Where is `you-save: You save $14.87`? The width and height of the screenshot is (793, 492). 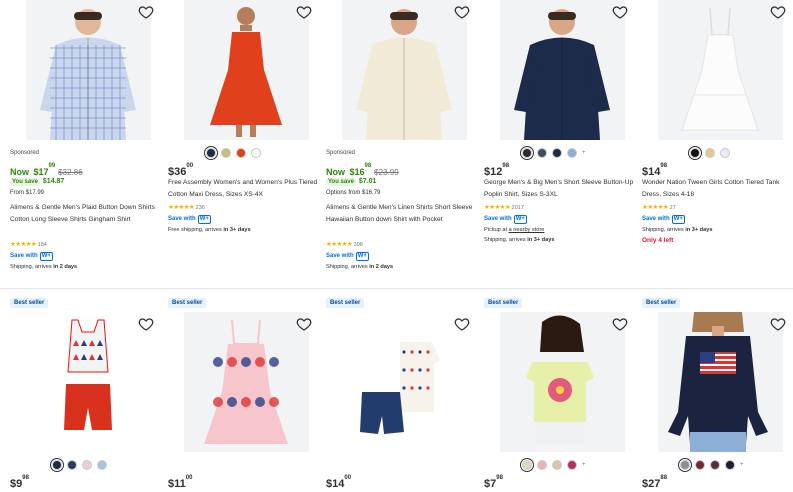 you-save: You save $14.87 is located at coordinates (37, 182).